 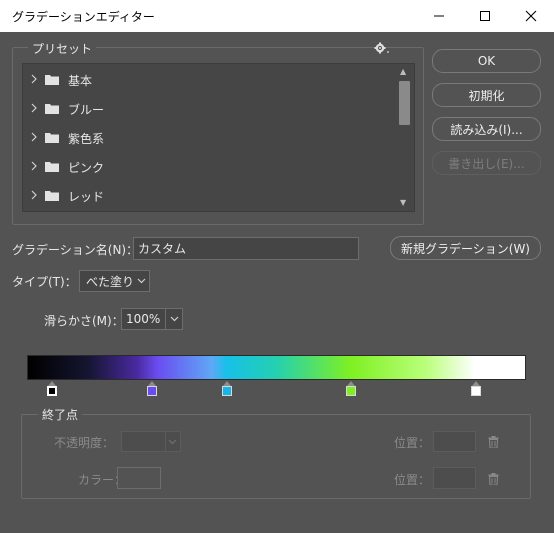 What do you see at coordinates (412, 443) in the screenshot?
I see `opacity-location-label: 位置：` at bounding box center [412, 443].